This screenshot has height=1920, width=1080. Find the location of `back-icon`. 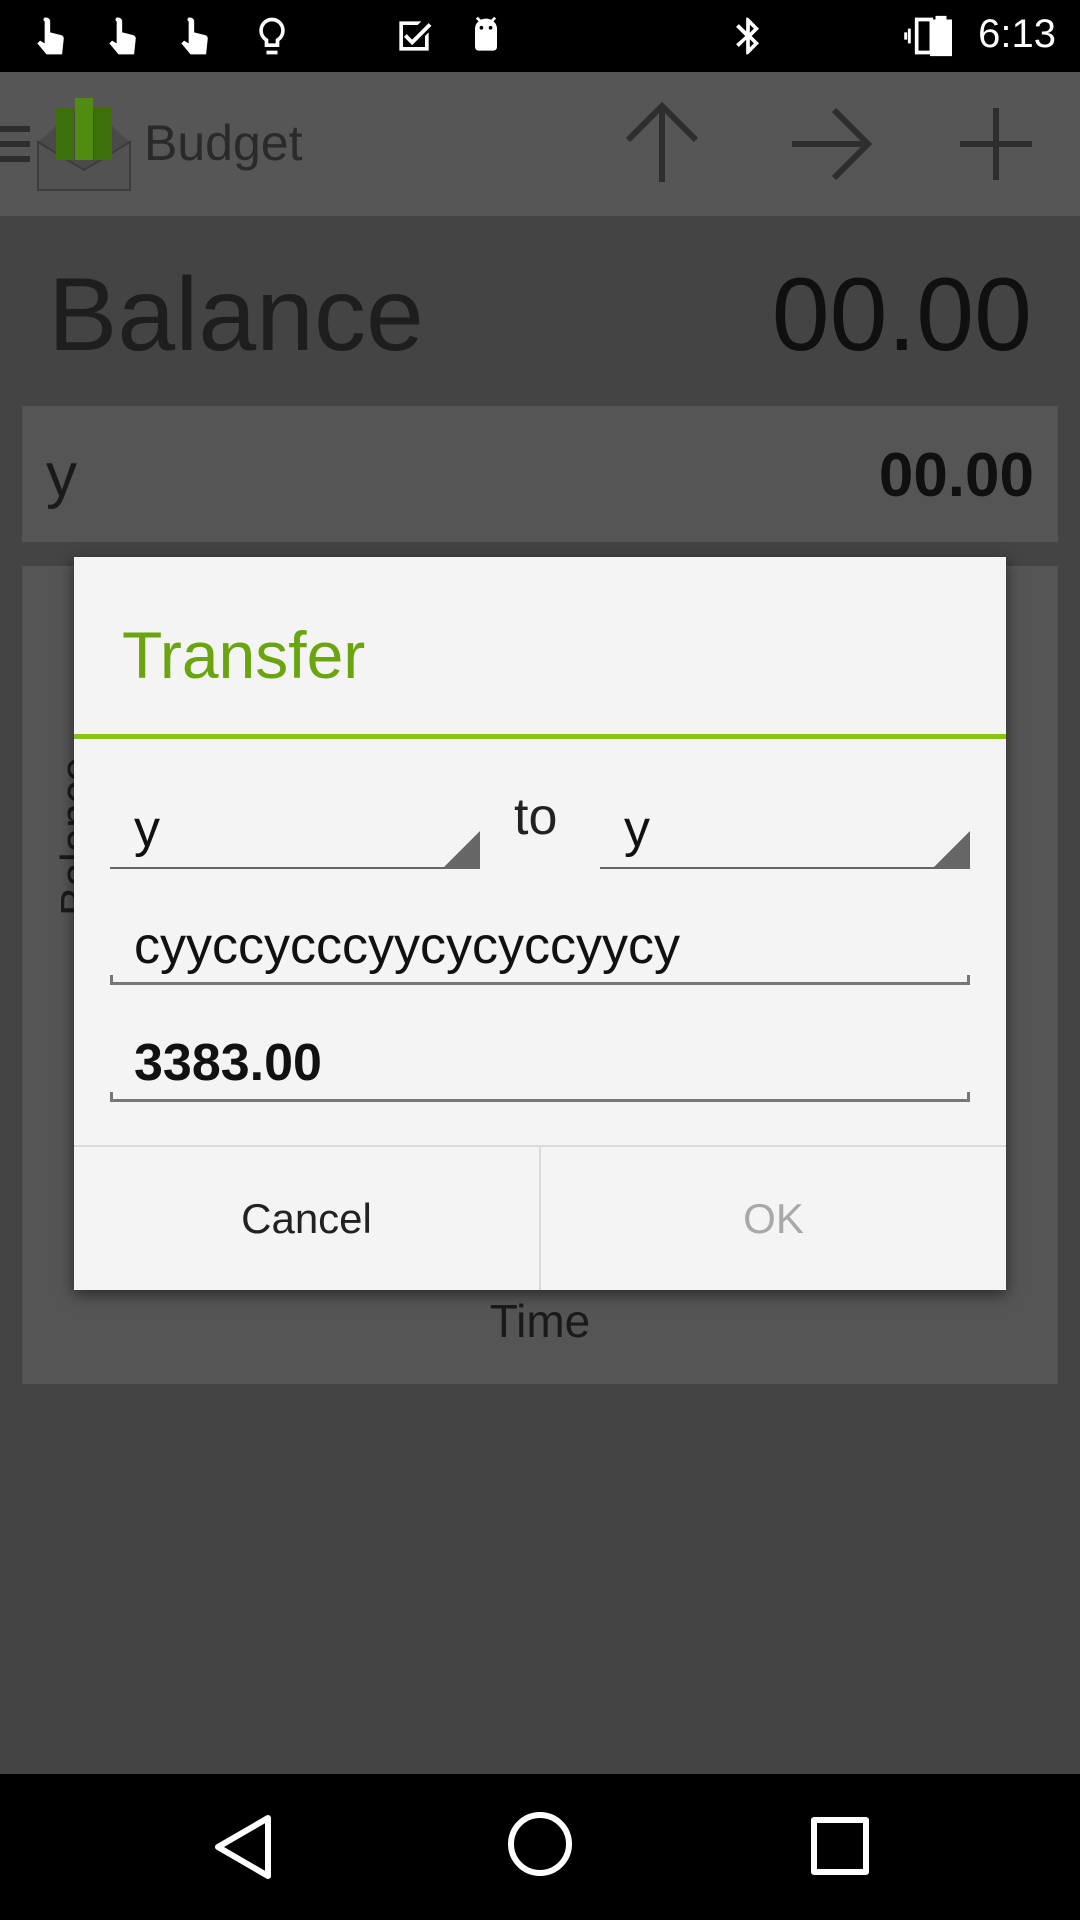

back-icon is located at coordinates (243, 1847).